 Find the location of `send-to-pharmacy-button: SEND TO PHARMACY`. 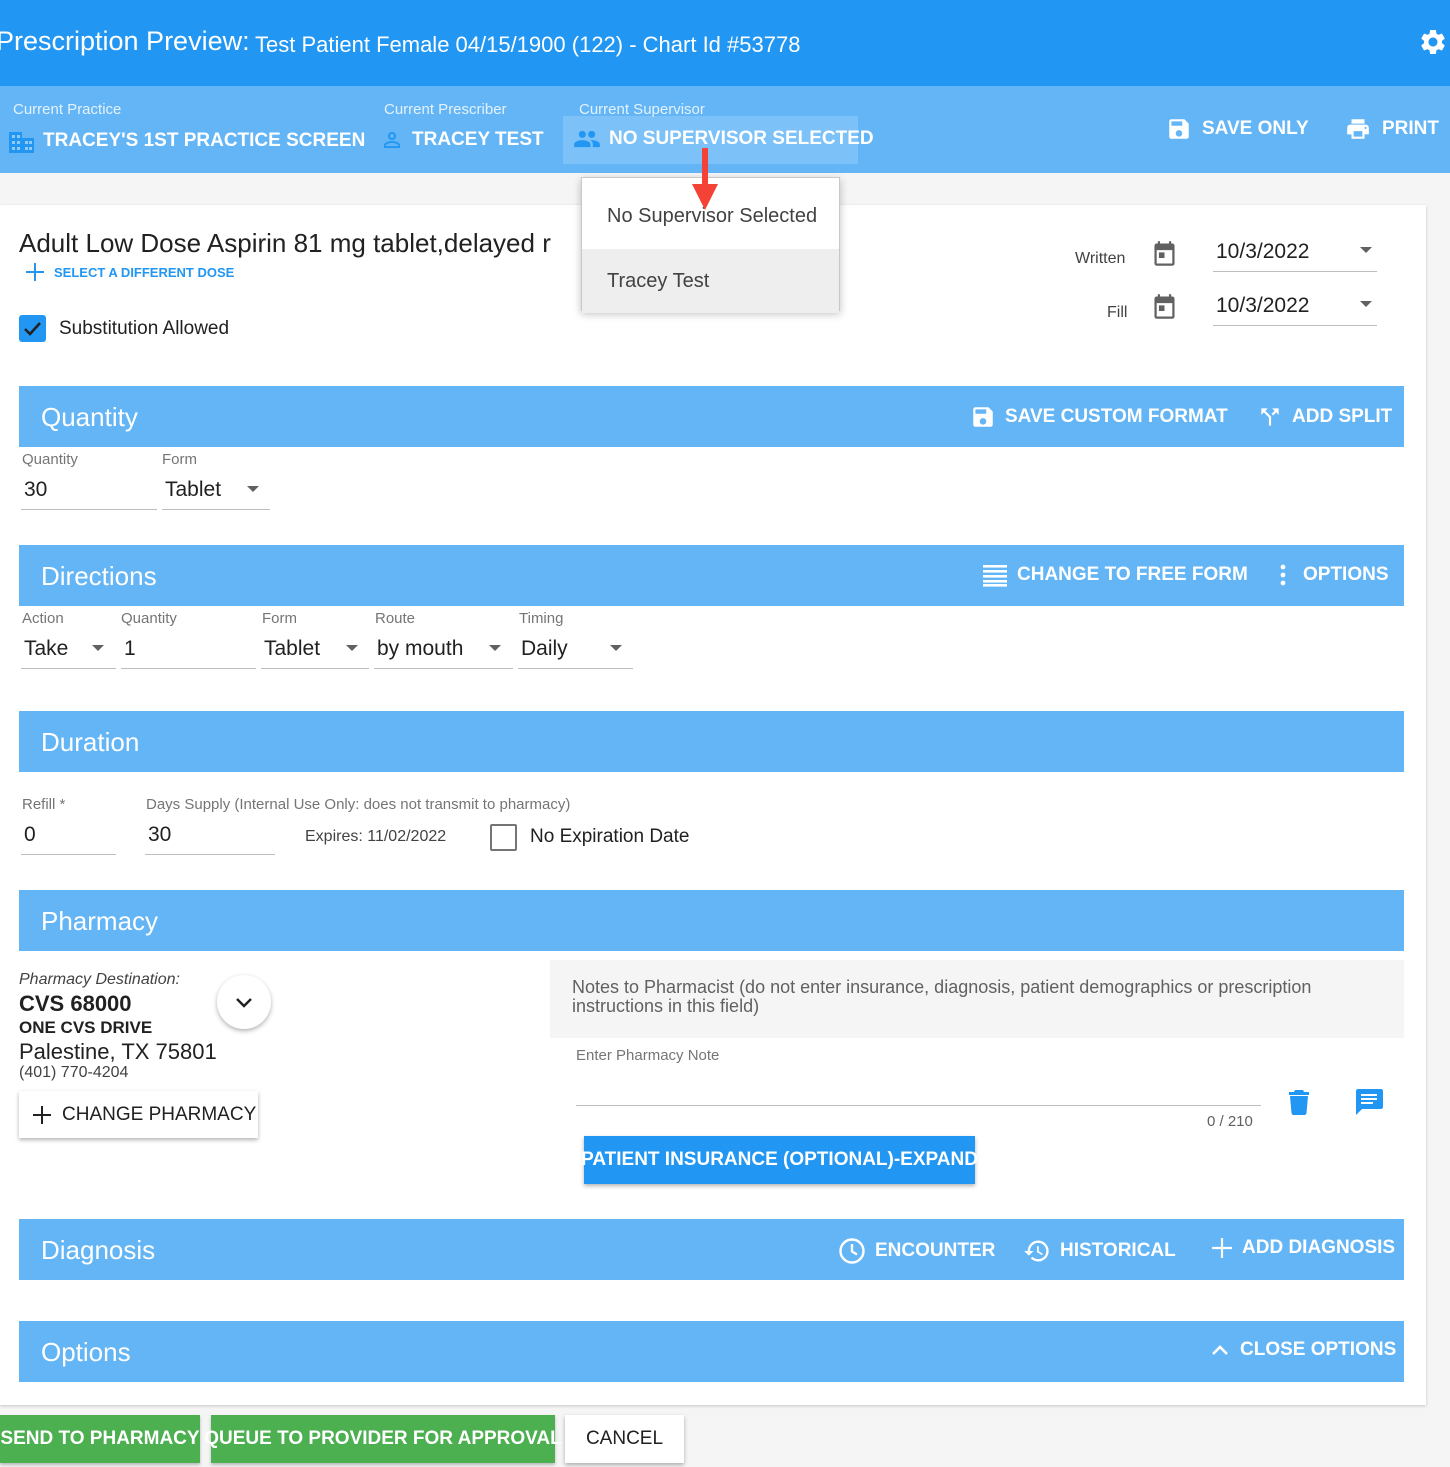

send-to-pharmacy-button: SEND TO PHARMACY is located at coordinates (100, 1439).